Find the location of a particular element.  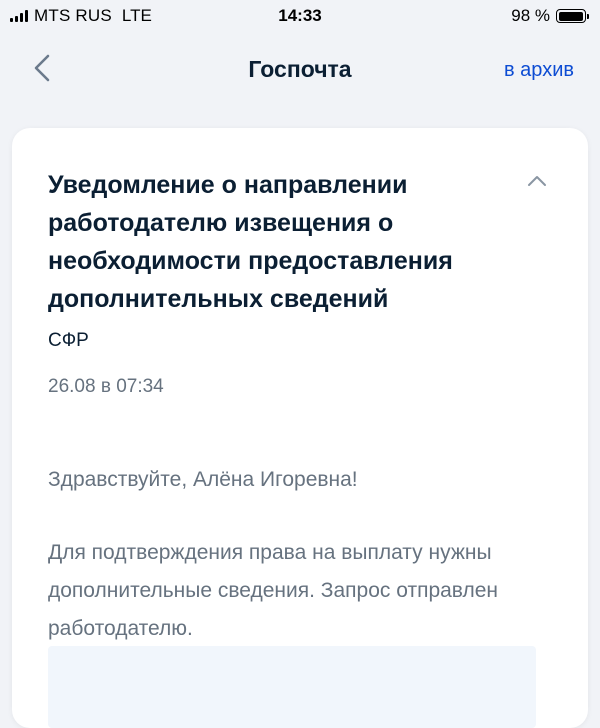

status-bar: MTS RUS LTE 14:33 98 % is located at coordinates (300, 18).